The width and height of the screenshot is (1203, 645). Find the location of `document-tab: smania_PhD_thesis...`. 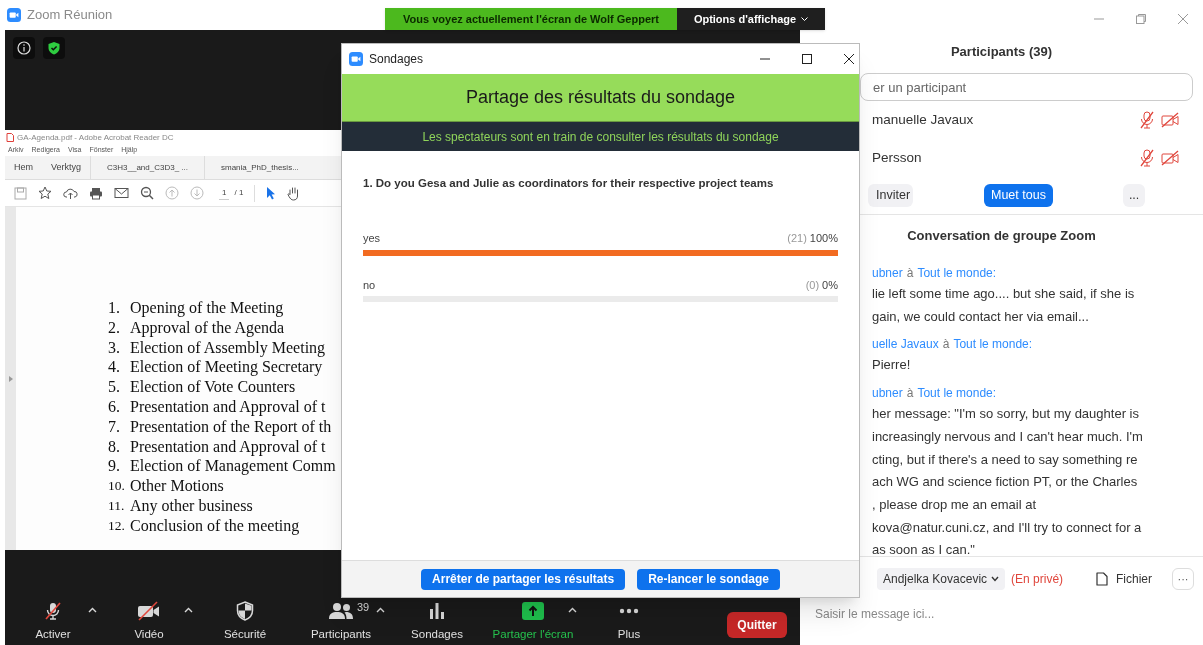

document-tab: smania_PhD_thesis... is located at coordinates (259, 167).